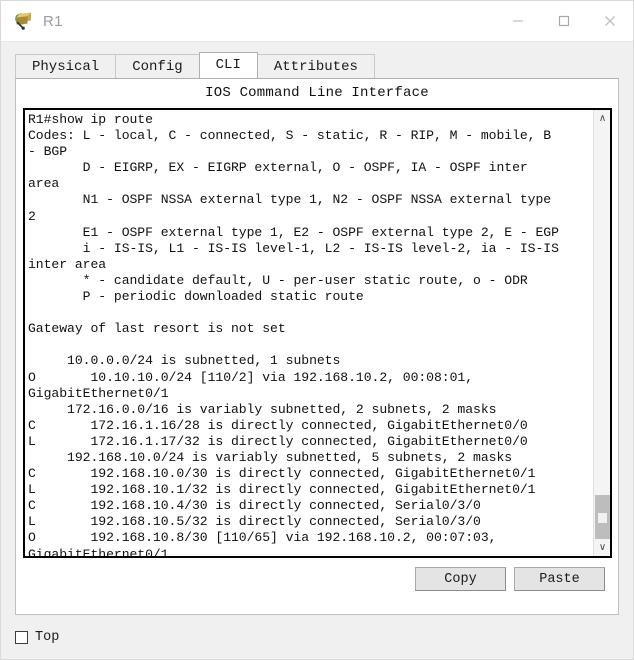  I want to click on window-title: R1, so click(53, 21).